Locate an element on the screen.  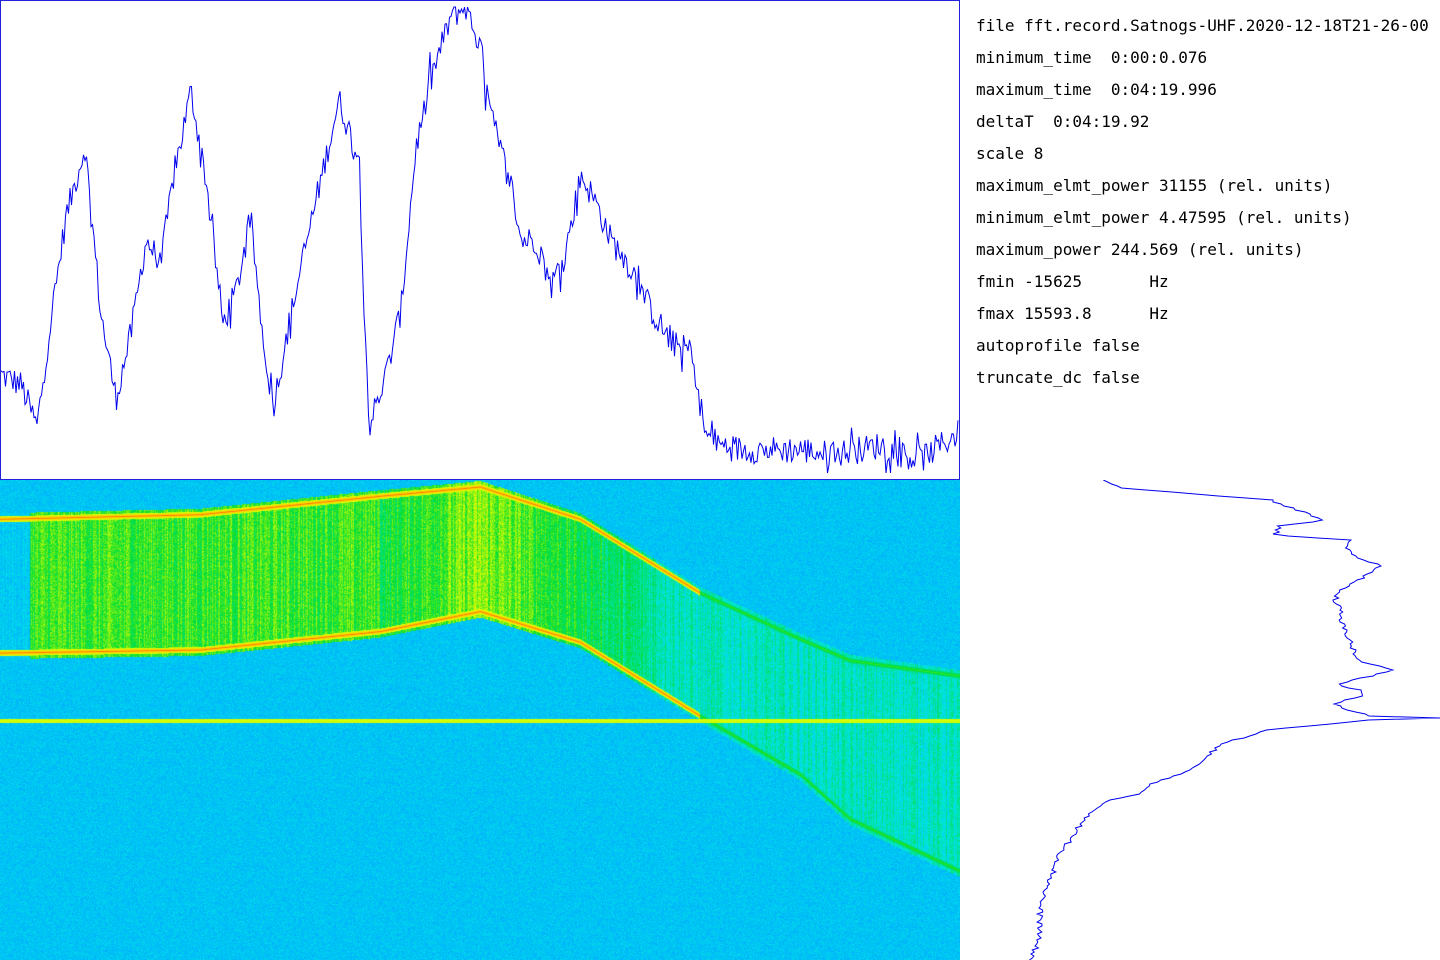
info-autoprofile: autoprofile false is located at coordinates (1058, 345).